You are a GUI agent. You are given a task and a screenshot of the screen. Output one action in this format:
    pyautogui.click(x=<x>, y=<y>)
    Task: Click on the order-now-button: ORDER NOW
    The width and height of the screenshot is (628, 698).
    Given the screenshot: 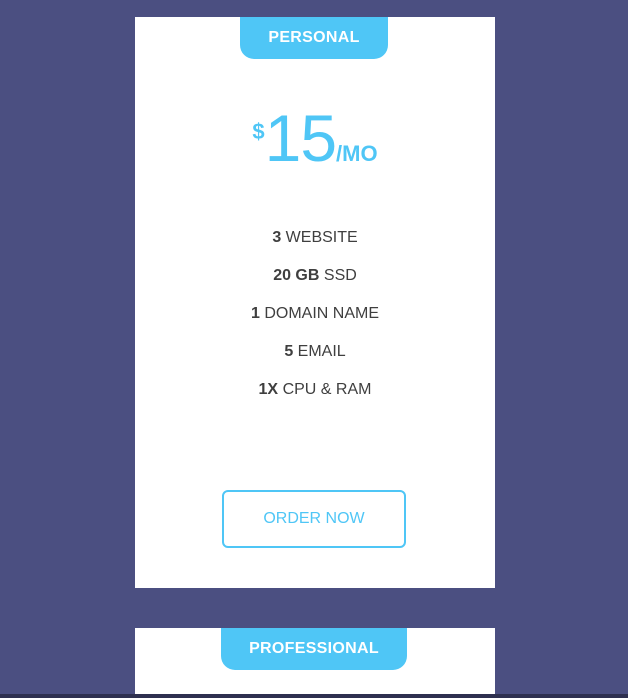 What is the action you would take?
    pyautogui.click(x=314, y=519)
    